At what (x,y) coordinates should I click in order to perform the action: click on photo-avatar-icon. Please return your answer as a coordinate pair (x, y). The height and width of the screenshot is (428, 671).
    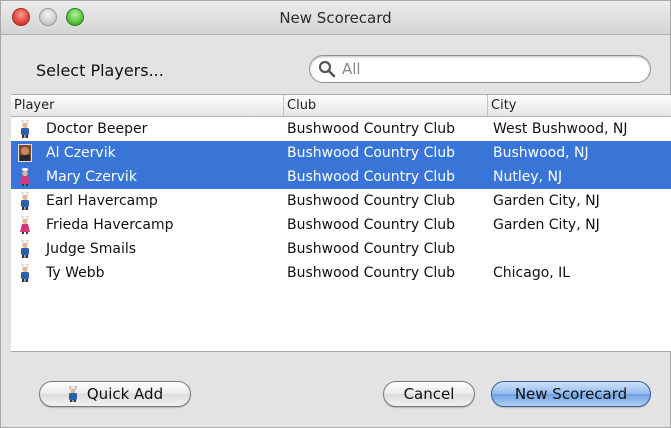
    Looking at the image, I should click on (25, 153).